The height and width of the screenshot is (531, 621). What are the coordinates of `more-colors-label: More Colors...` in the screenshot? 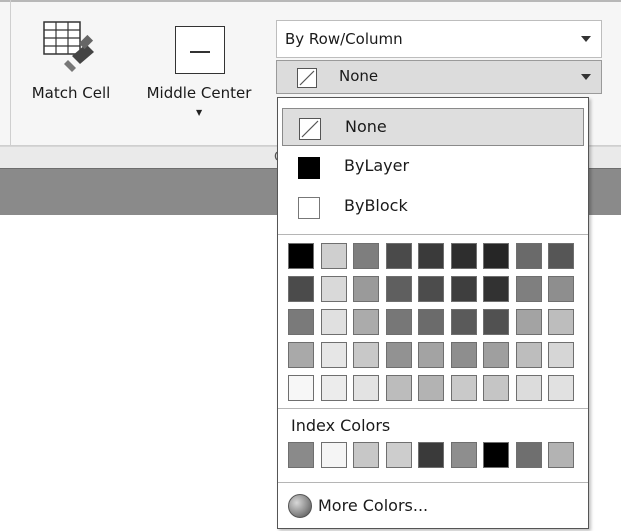 It's located at (373, 505).